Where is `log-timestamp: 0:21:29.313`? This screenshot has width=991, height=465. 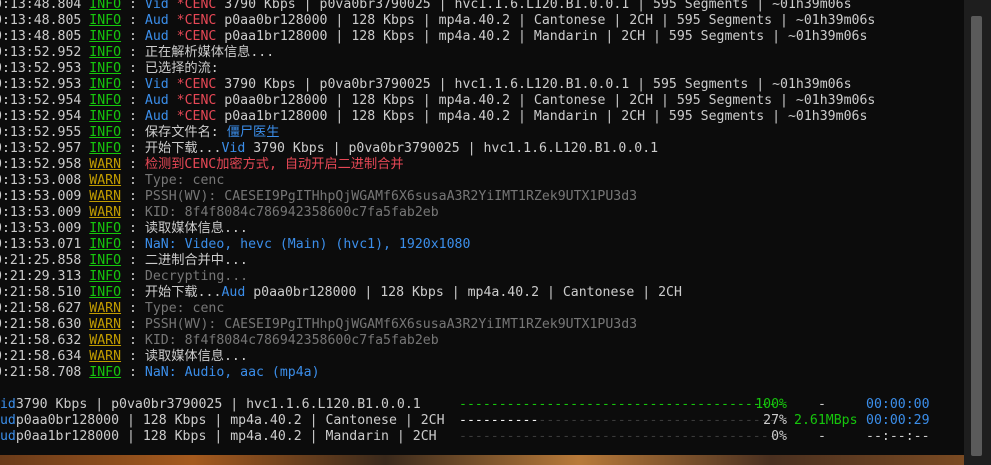
log-timestamp: 0:21:29.313 is located at coordinates (45, 276).